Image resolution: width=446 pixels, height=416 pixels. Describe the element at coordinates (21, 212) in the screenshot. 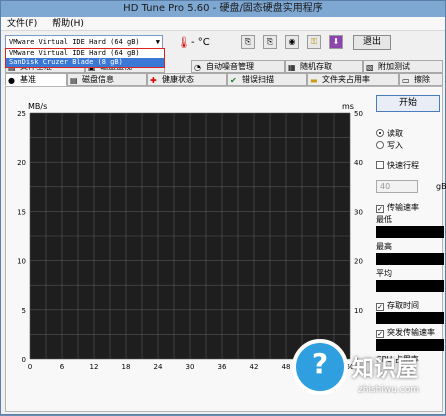

I see `y-tick-label-left: 15` at that location.